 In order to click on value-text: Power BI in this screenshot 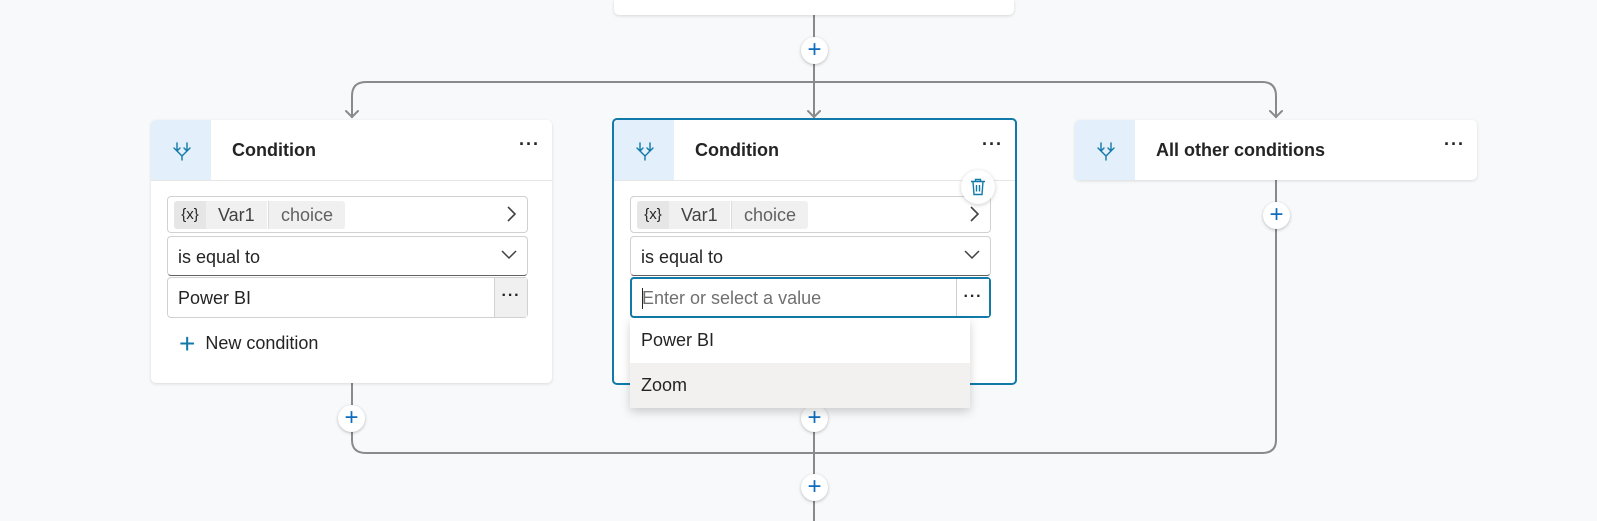, I will do `click(215, 298)`.